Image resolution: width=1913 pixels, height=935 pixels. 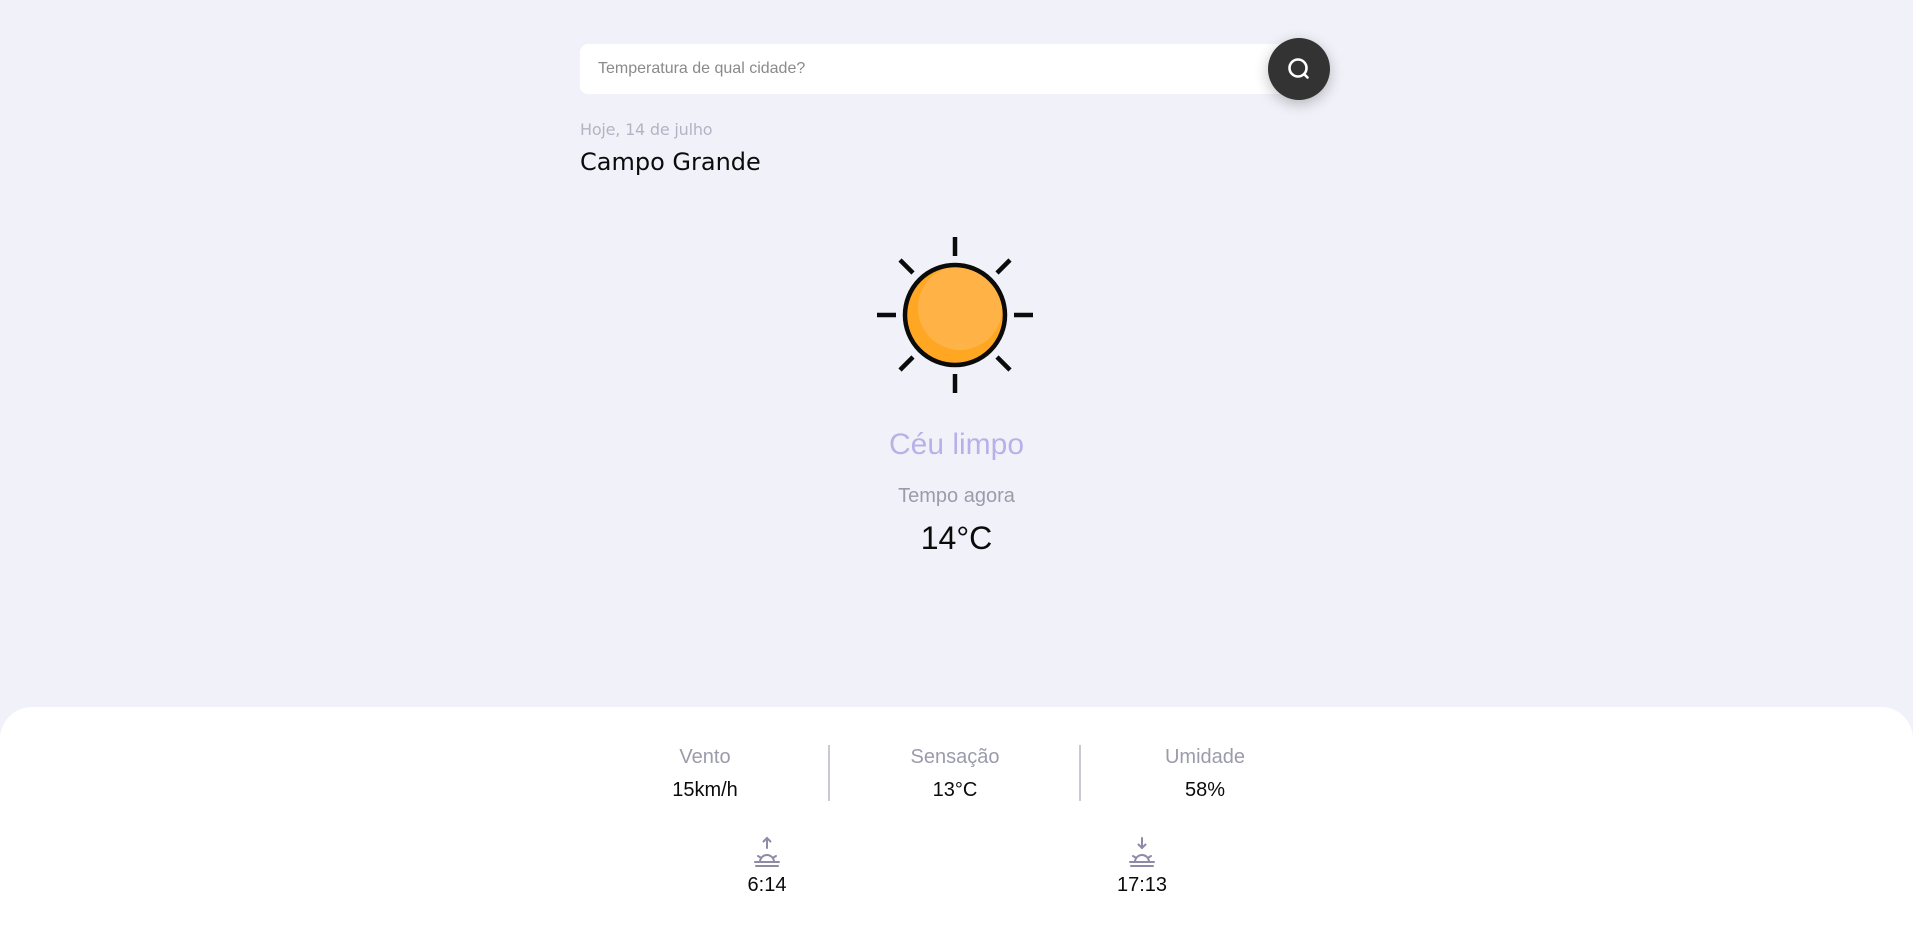 What do you see at coordinates (955, 773) in the screenshot?
I see `feels-like-metric: Sensação 13°C` at bounding box center [955, 773].